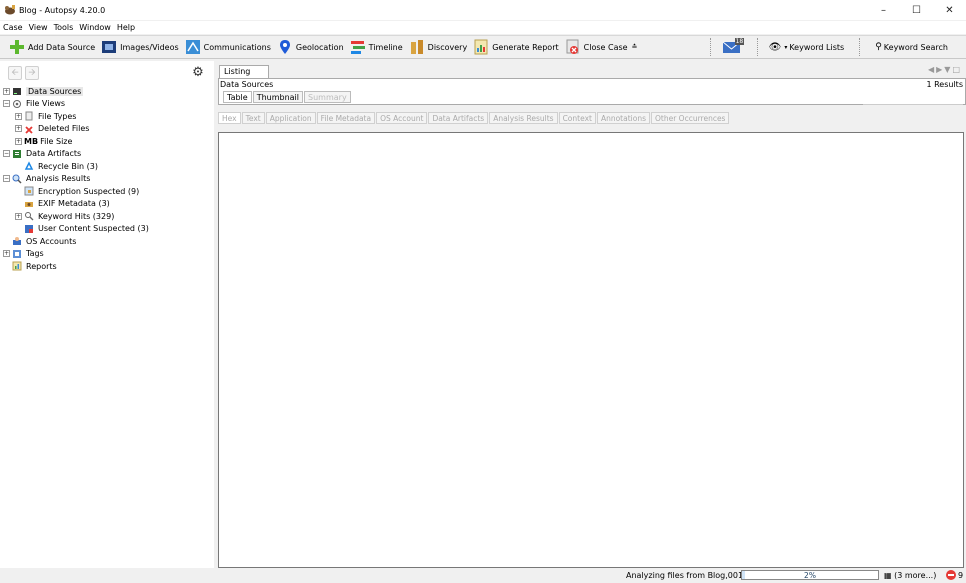 This screenshot has width=966, height=583. What do you see at coordinates (108, 179) in the screenshot?
I see `tree-item-analysis-results: − Analysis Results` at bounding box center [108, 179].